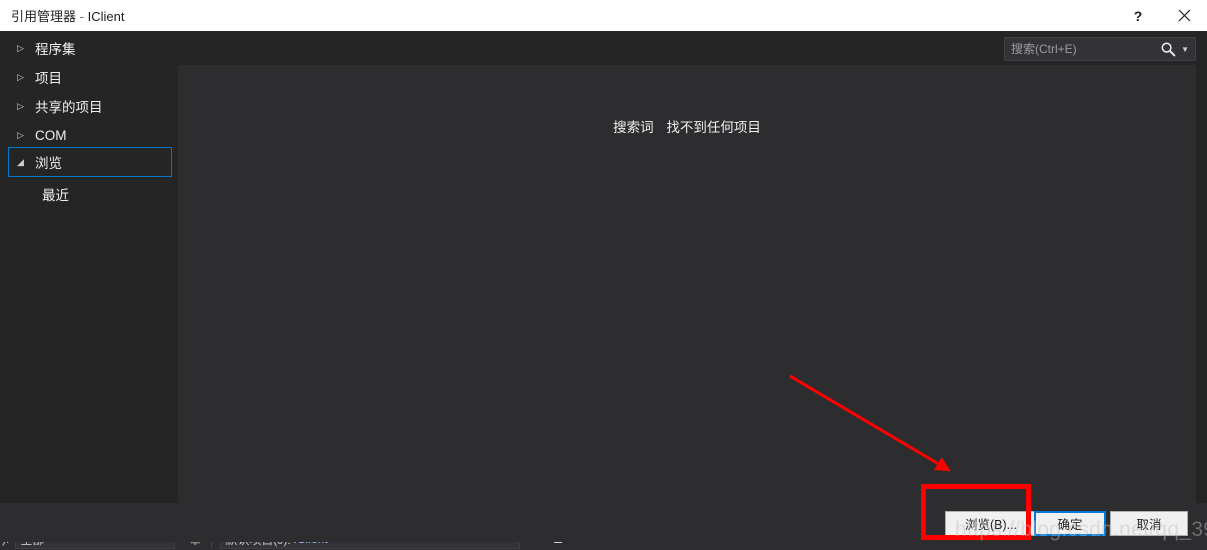 The width and height of the screenshot is (1207, 550). Describe the element at coordinates (48, 78) in the screenshot. I see `sidebar-item-label: 项目` at that location.